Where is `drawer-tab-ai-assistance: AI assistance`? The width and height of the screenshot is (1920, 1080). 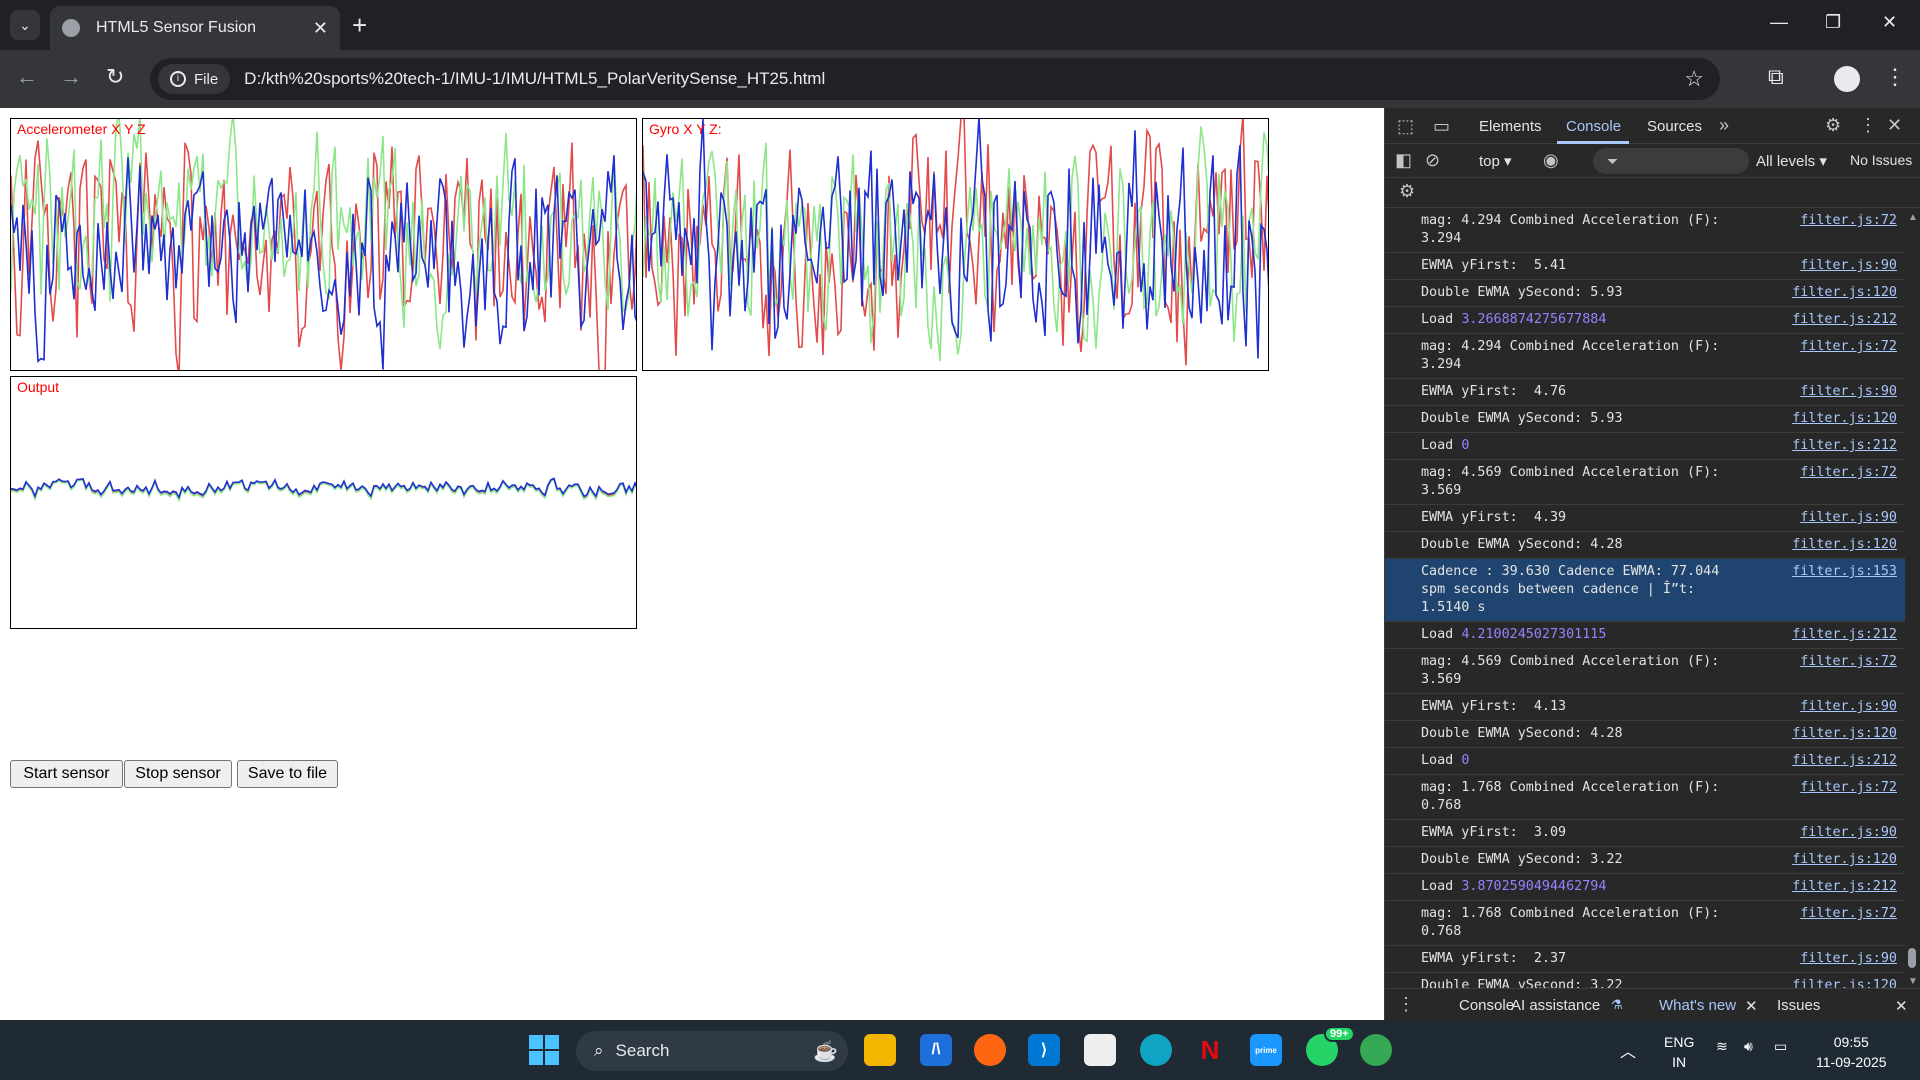 drawer-tab-ai-assistance: AI assistance is located at coordinates (1555, 1005).